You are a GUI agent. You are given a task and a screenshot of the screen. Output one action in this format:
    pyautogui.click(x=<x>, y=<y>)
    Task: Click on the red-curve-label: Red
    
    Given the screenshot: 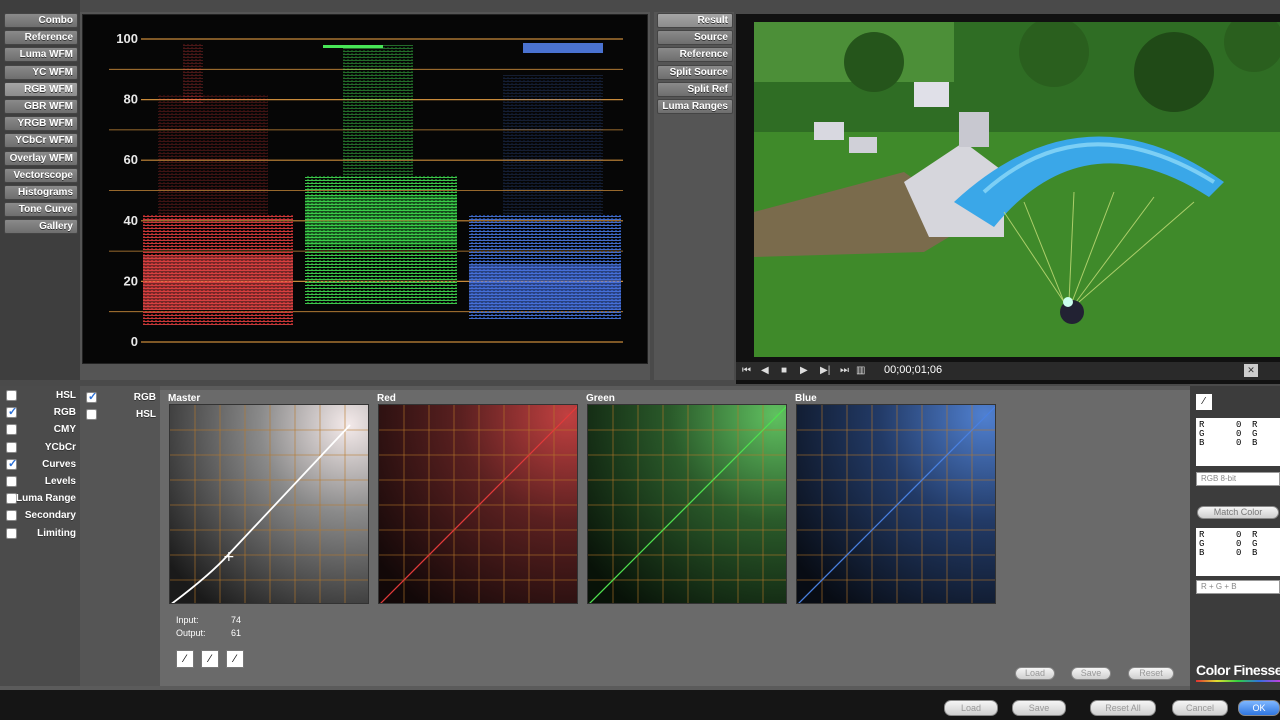 What is the action you would take?
    pyautogui.click(x=386, y=398)
    